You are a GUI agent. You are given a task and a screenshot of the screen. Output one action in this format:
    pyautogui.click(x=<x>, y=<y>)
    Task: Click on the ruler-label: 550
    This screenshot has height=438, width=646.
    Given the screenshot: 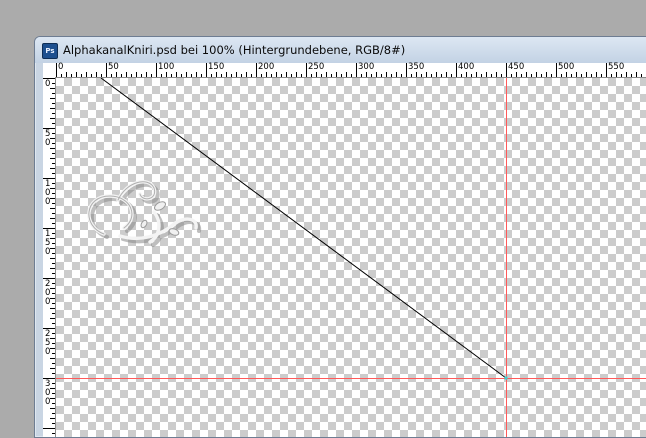 What is the action you would take?
    pyautogui.click(x=616, y=67)
    